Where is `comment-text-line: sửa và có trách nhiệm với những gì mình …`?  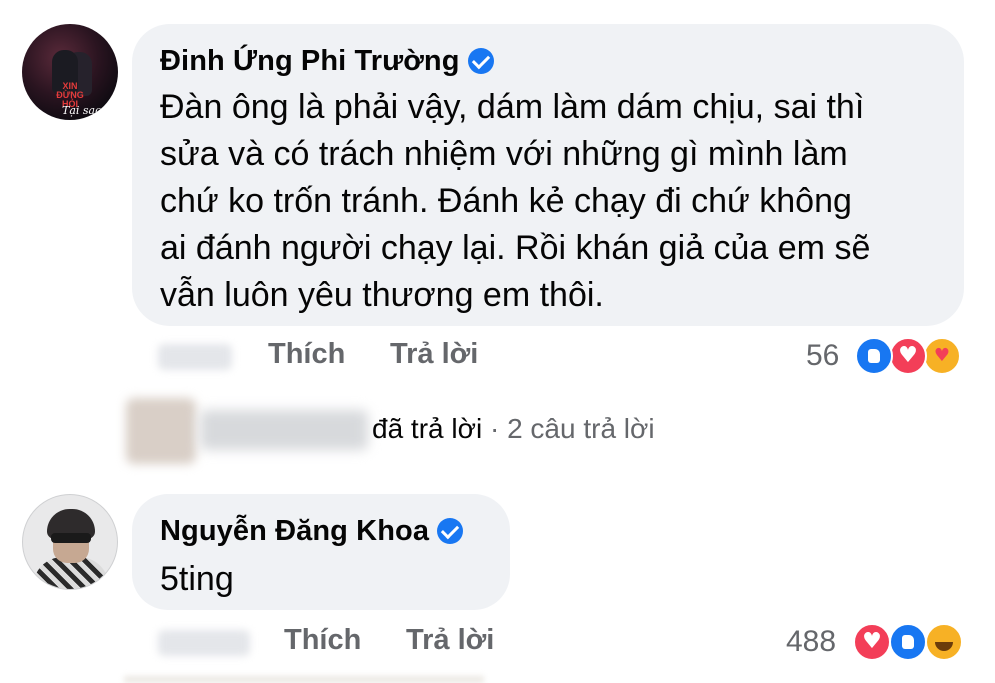
comment-text-line: sửa và có trách nhiệm với những gì mình … is located at coordinates (504, 154).